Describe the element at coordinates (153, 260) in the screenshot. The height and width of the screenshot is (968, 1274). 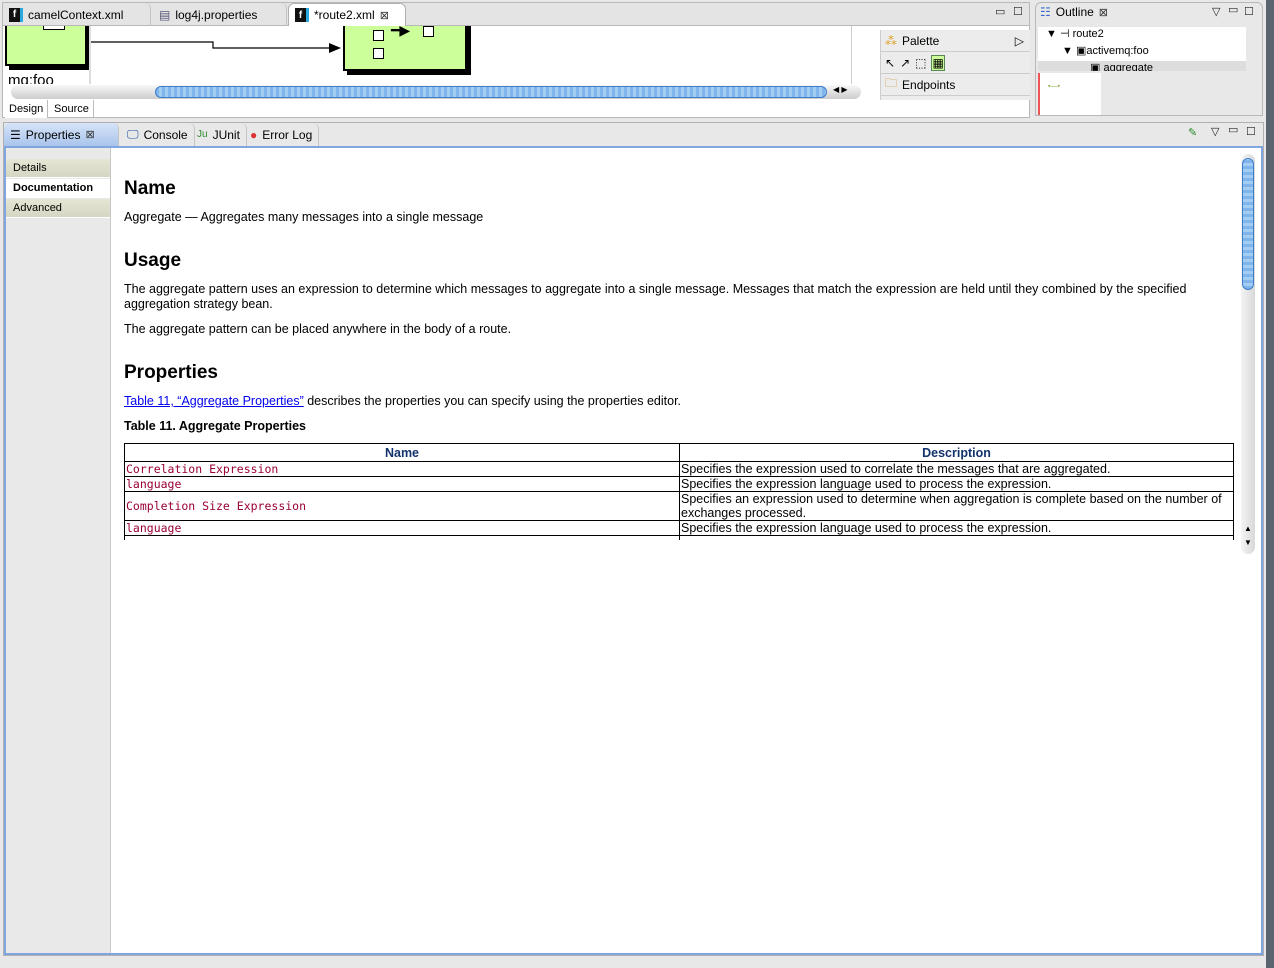
I see `heading-usage: Usage` at that location.